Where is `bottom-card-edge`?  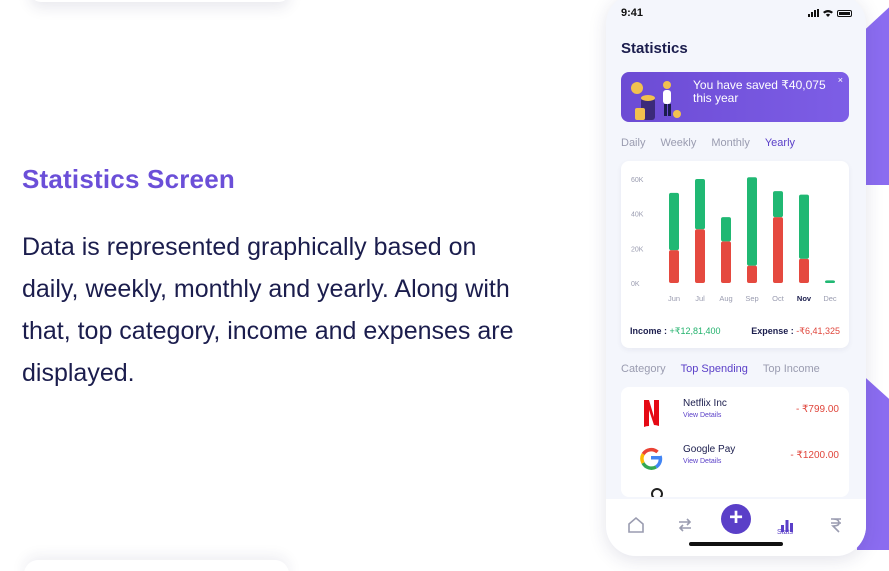 bottom-card-edge is located at coordinates (156, 565).